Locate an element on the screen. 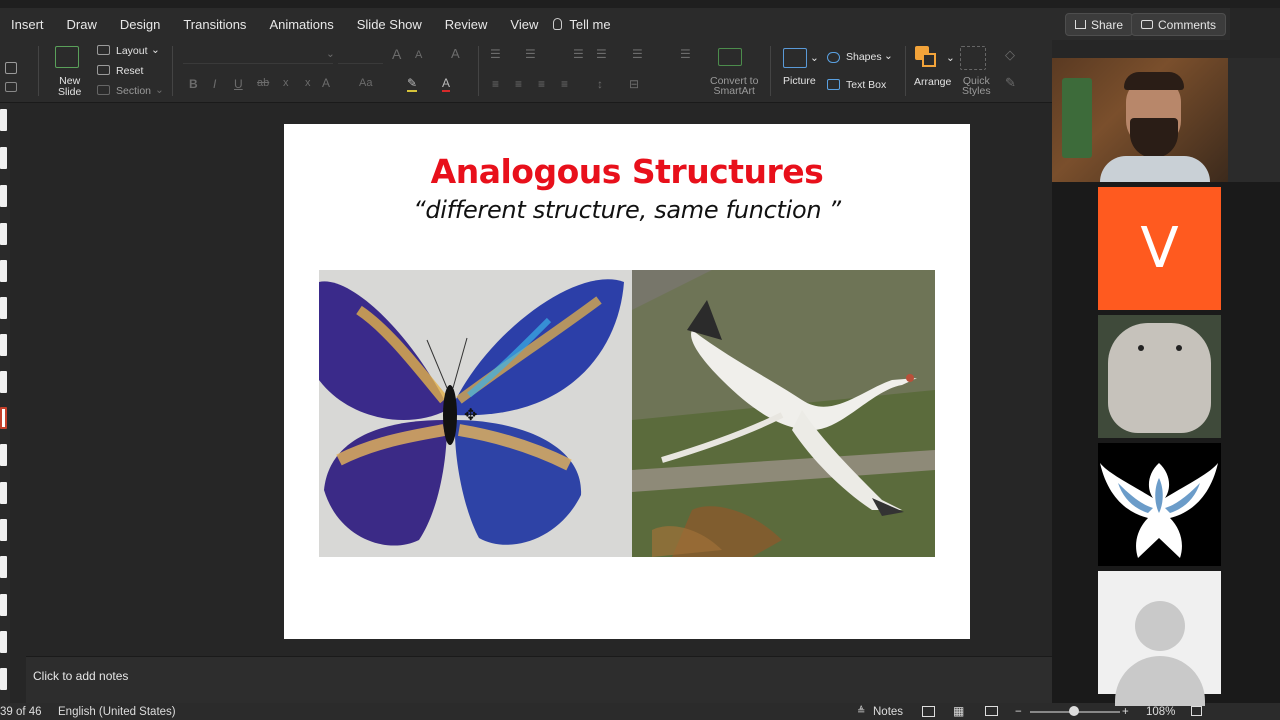 This screenshot has width=1280, height=720. tell-me-search: Tell me is located at coordinates (582, 24).